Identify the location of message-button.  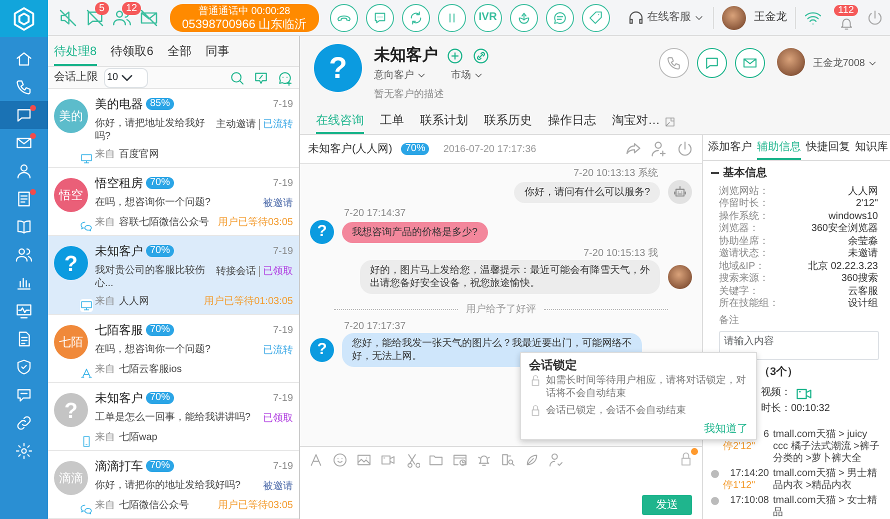
(560, 18).